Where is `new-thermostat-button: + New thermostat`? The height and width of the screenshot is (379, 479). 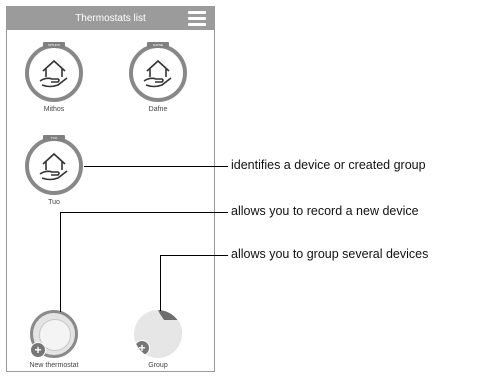 new-thermostat-button: + New thermostat is located at coordinates (54, 339).